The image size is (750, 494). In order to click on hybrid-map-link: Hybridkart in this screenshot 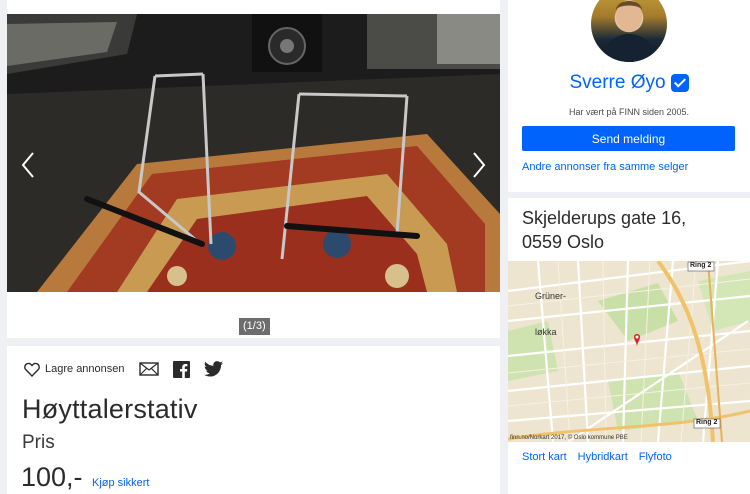, I will do `click(603, 457)`.